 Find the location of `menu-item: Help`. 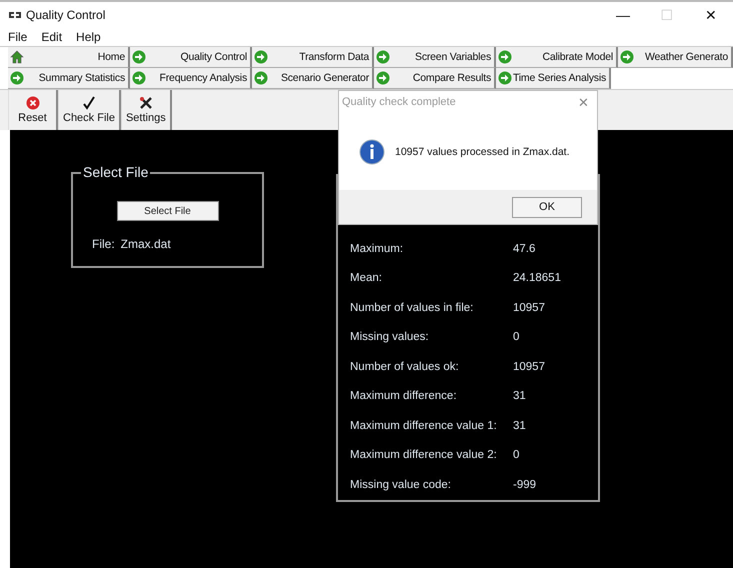

menu-item: Help is located at coordinates (88, 37).